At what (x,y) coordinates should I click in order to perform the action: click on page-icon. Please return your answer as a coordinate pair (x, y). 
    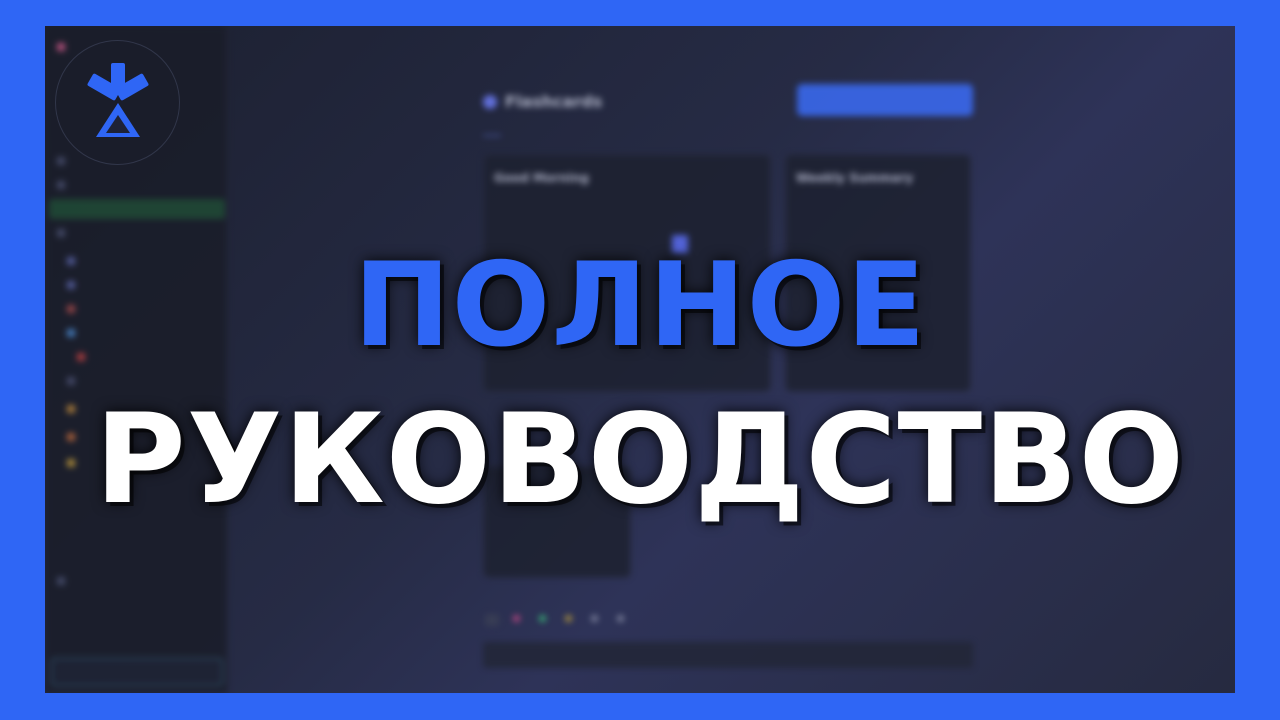
    Looking at the image, I should click on (71, 381).